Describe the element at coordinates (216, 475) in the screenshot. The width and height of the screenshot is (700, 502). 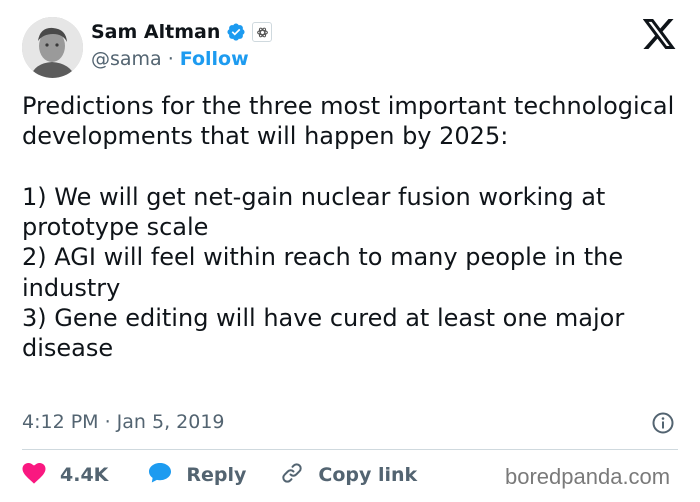
I see `reply-label: Reply` at that location.